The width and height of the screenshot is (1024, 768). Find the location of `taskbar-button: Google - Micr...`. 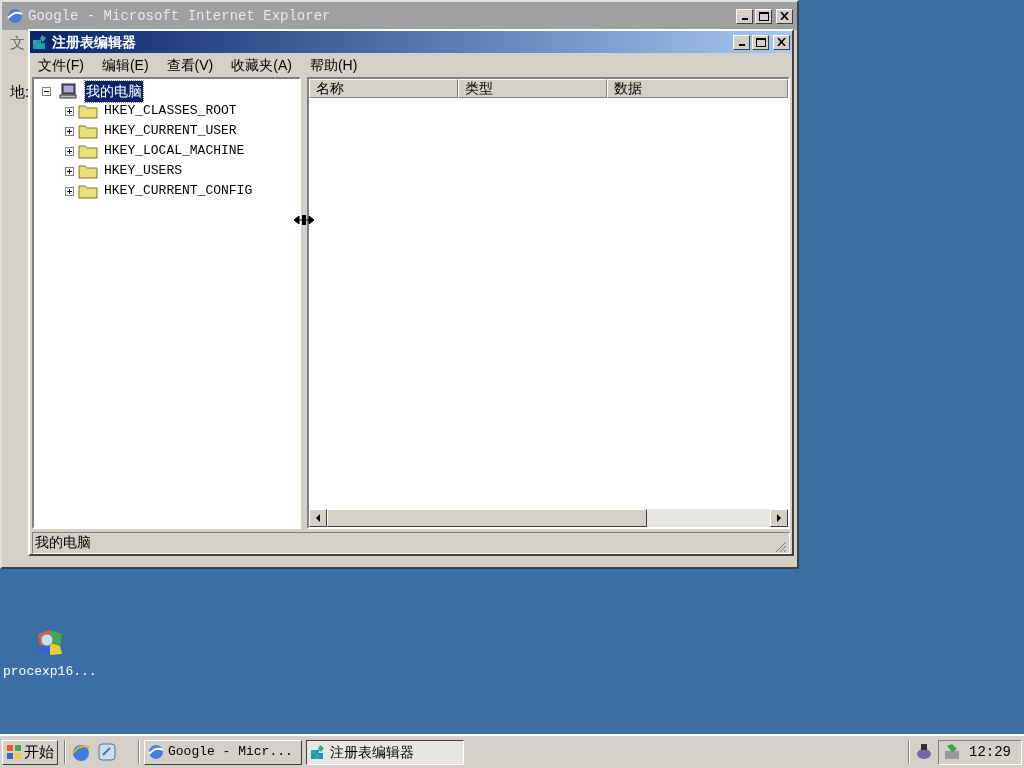

taskbar-button: Google - Micr... is located at coordinates (223, 752).